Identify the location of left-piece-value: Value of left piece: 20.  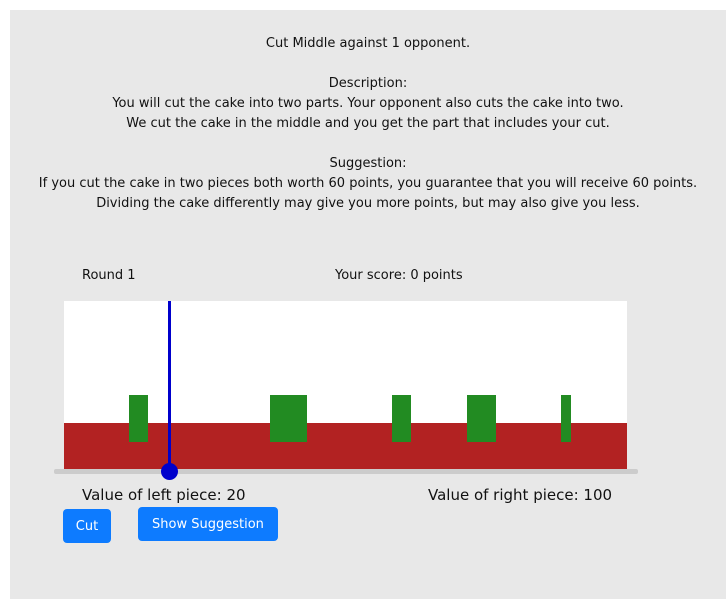
(164, 495).